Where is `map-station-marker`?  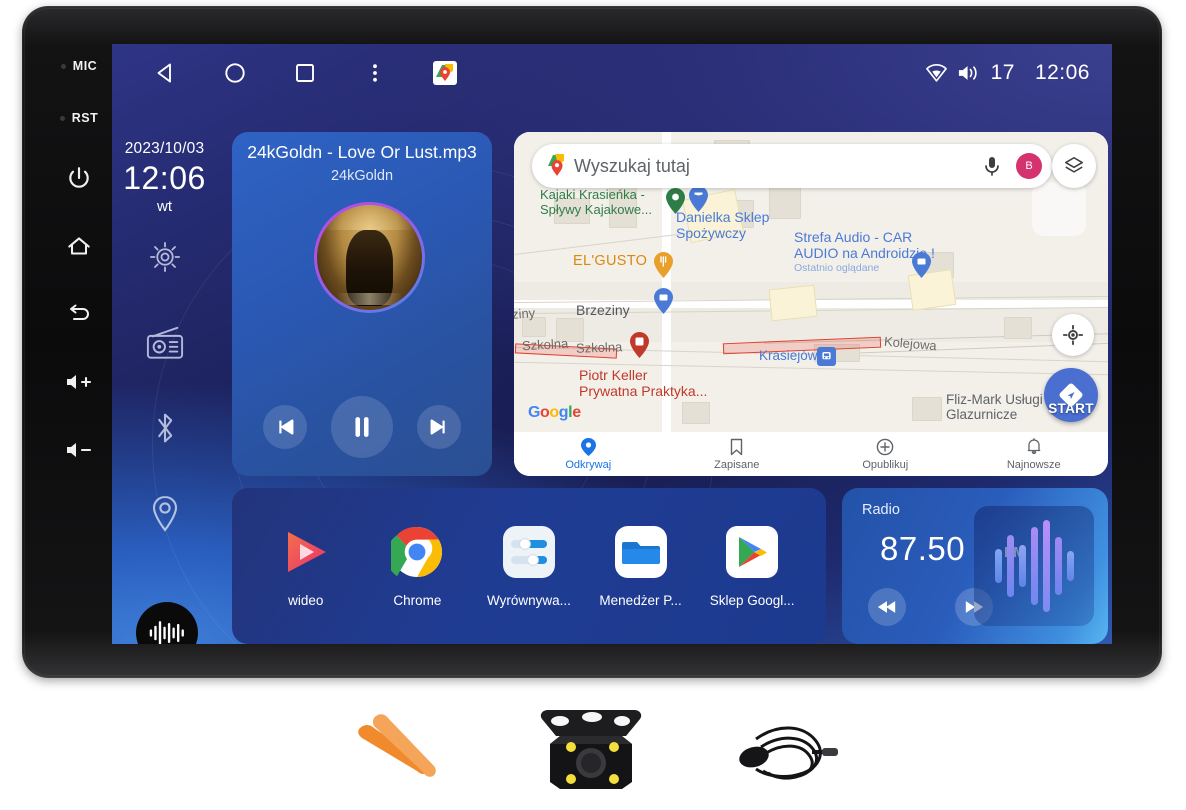 map-station-marker is located at coordinates (826, 356).